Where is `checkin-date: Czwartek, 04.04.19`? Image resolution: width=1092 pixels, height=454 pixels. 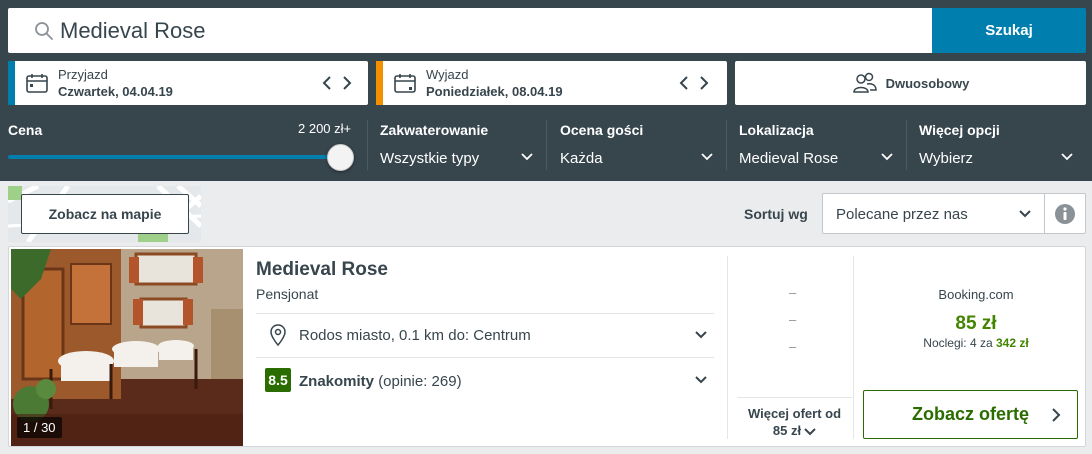 checkin-date: Czwartek, 04.04.19 is located at coordinates (115, 91).